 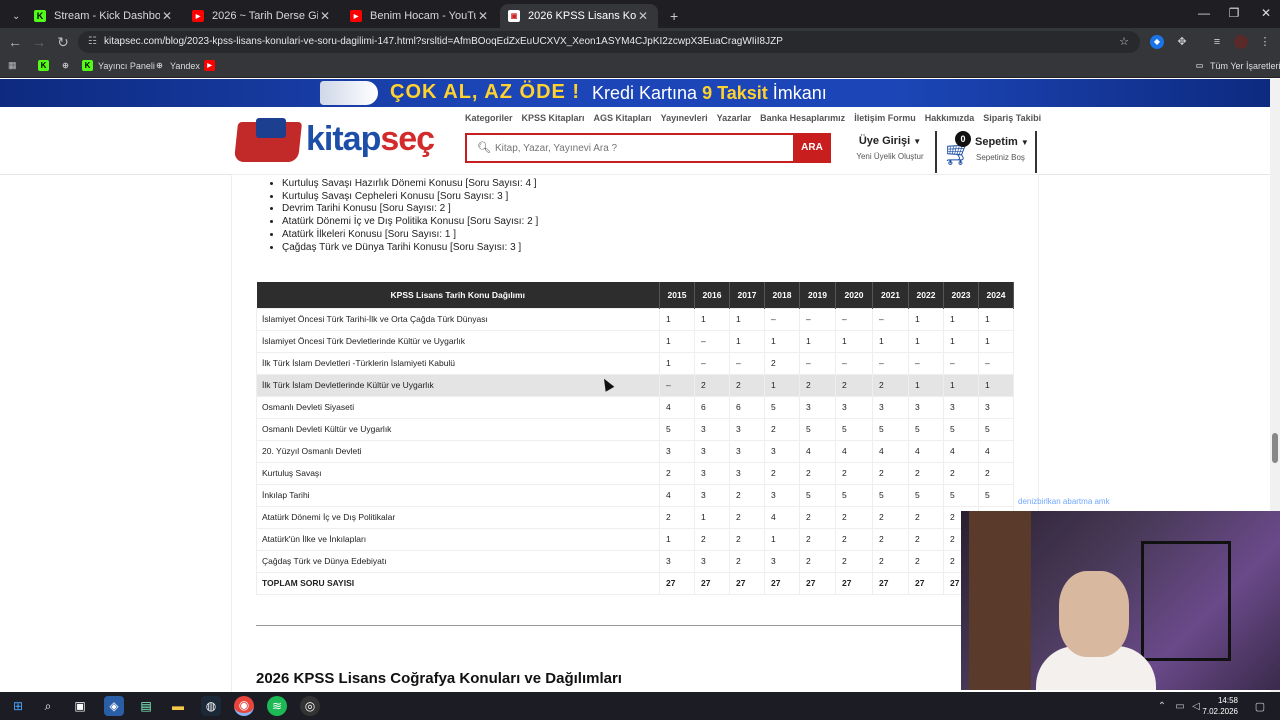 I want to click on task-view-icon: ▣, so click(x=80, y=706).